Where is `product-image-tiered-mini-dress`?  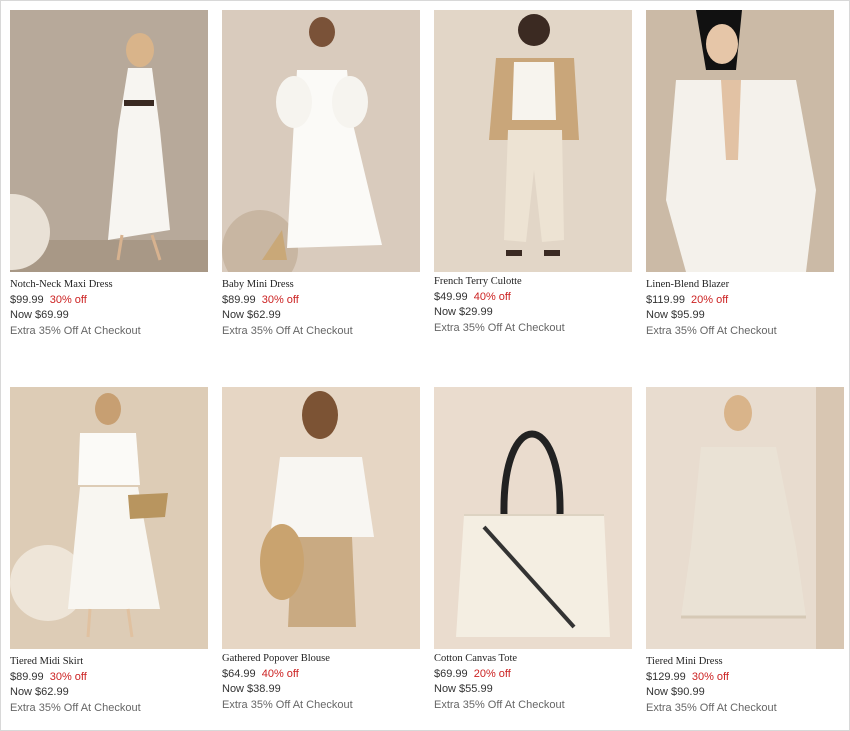 product-image-tiered-mini-dress is located at coordinates (745, 518).